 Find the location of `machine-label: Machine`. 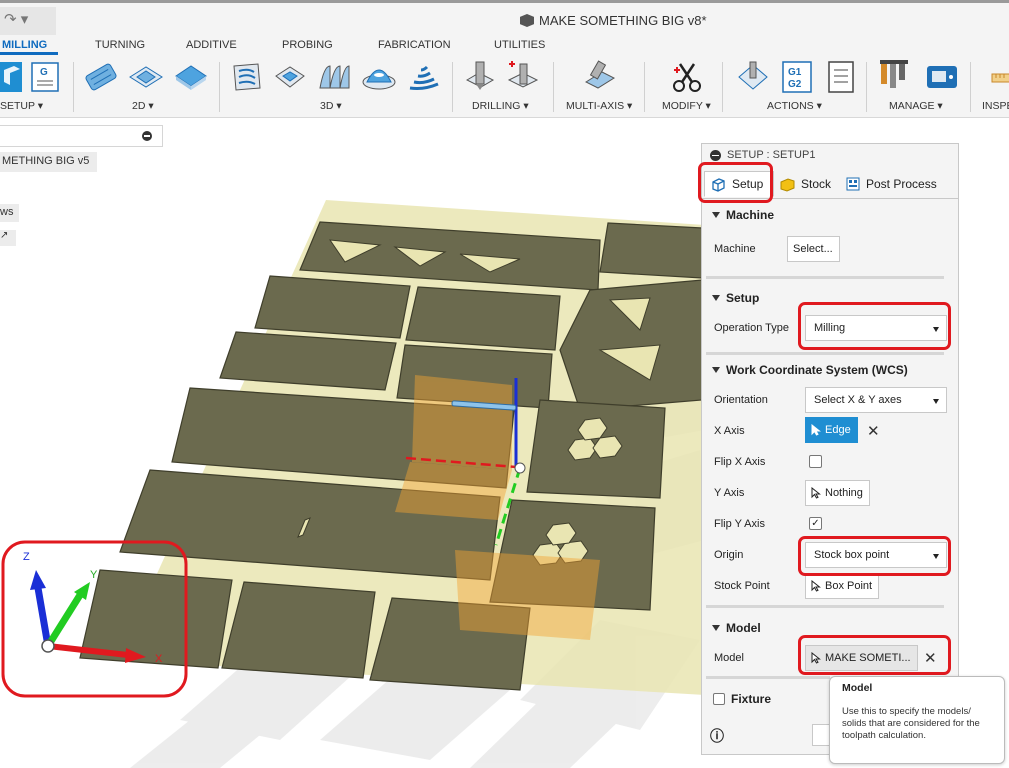

machine-label: Machine is located at coordinates (735, 249).